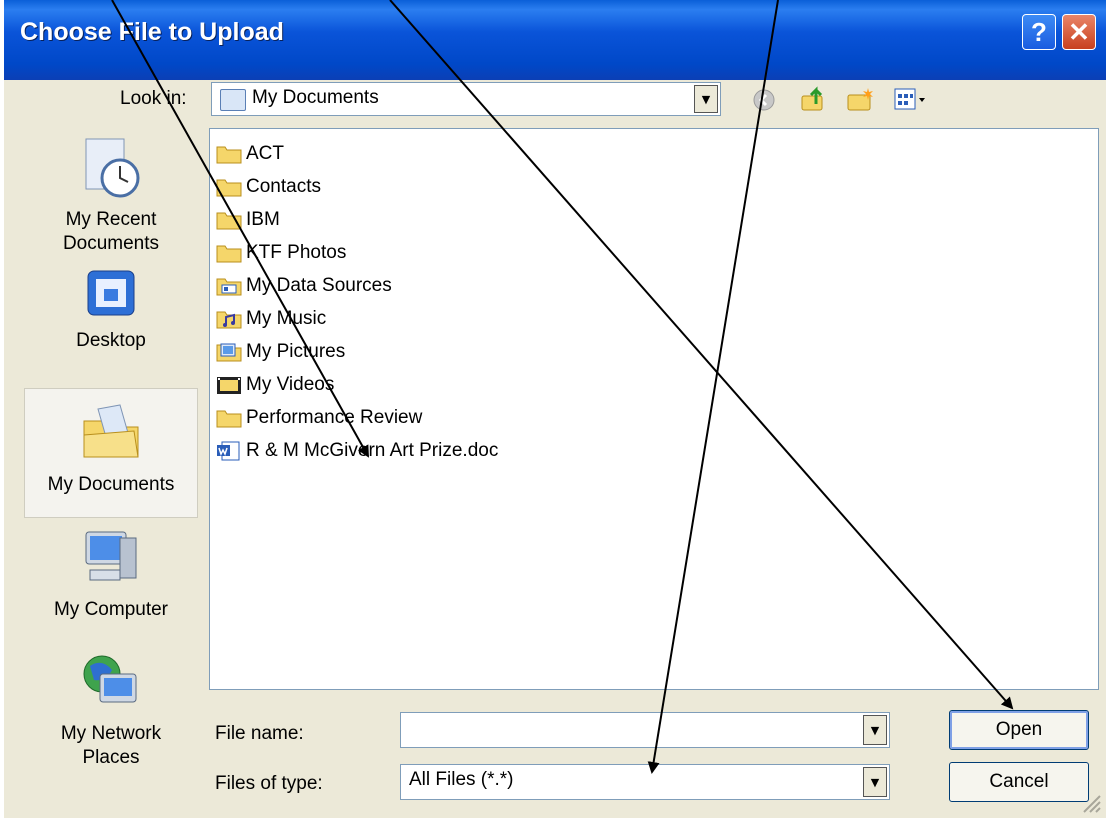  I want to click on place-my-recent-documents: My Recent Documents, so click(111, 197).